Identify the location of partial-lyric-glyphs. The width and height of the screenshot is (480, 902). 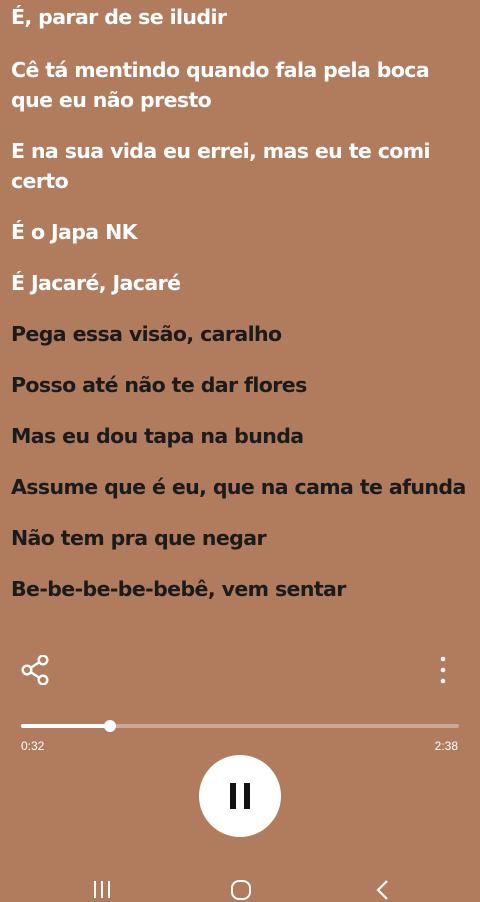
(201, 638).